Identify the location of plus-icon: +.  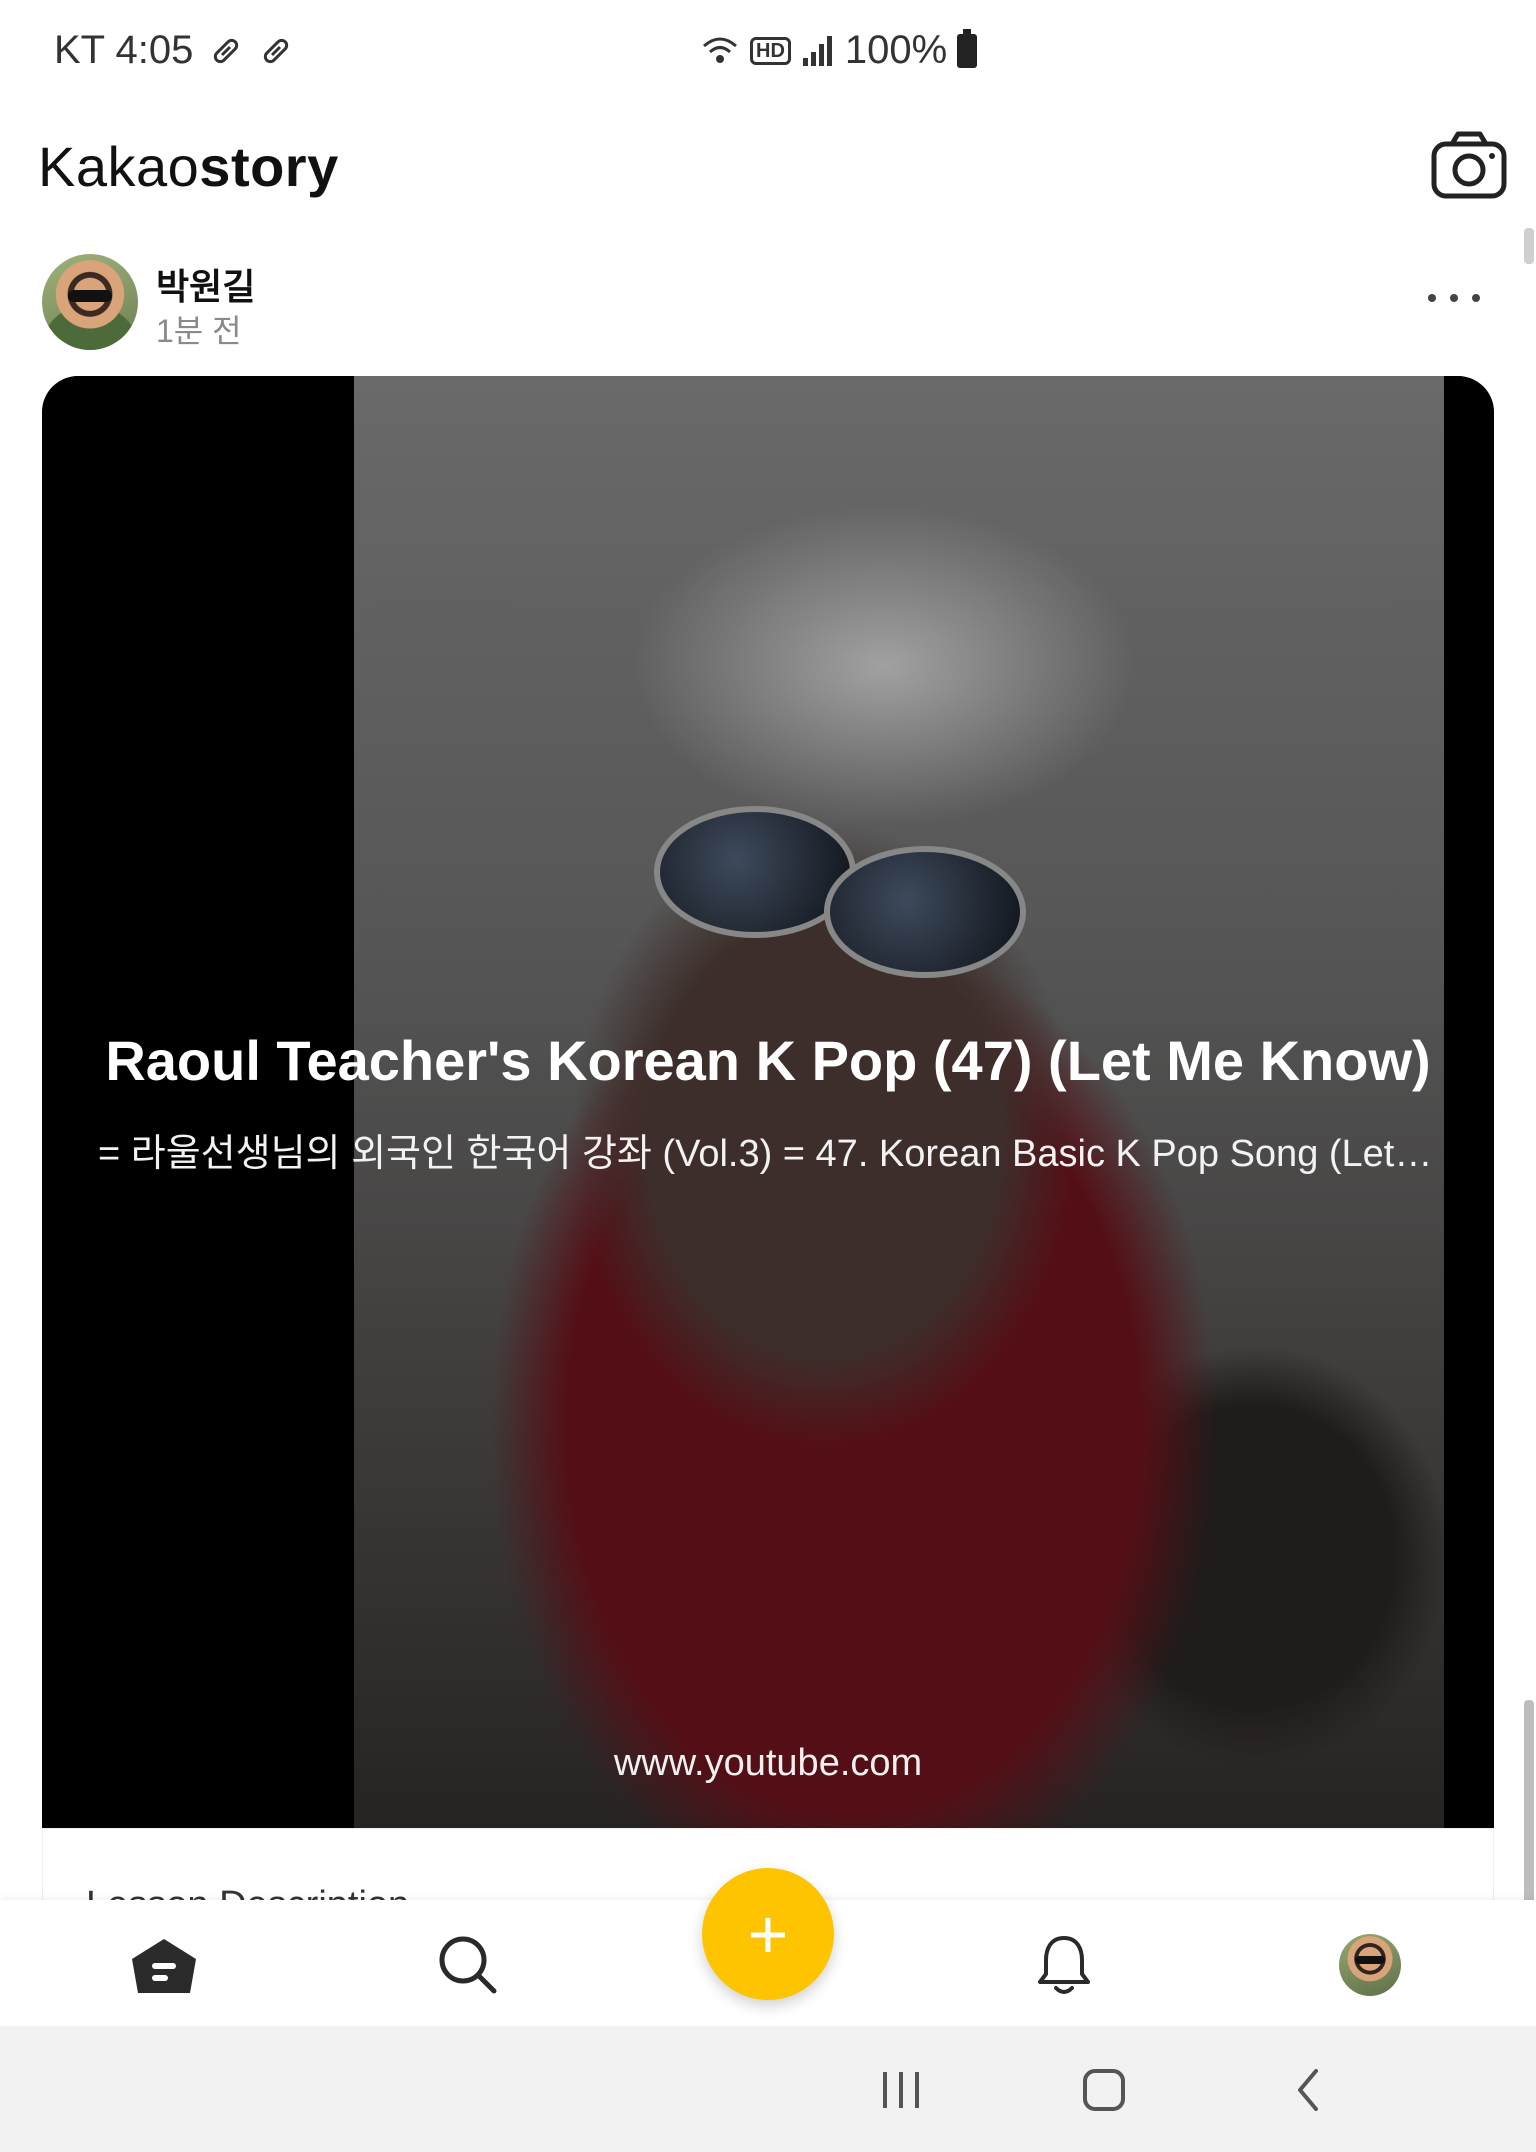
(768, 1934).